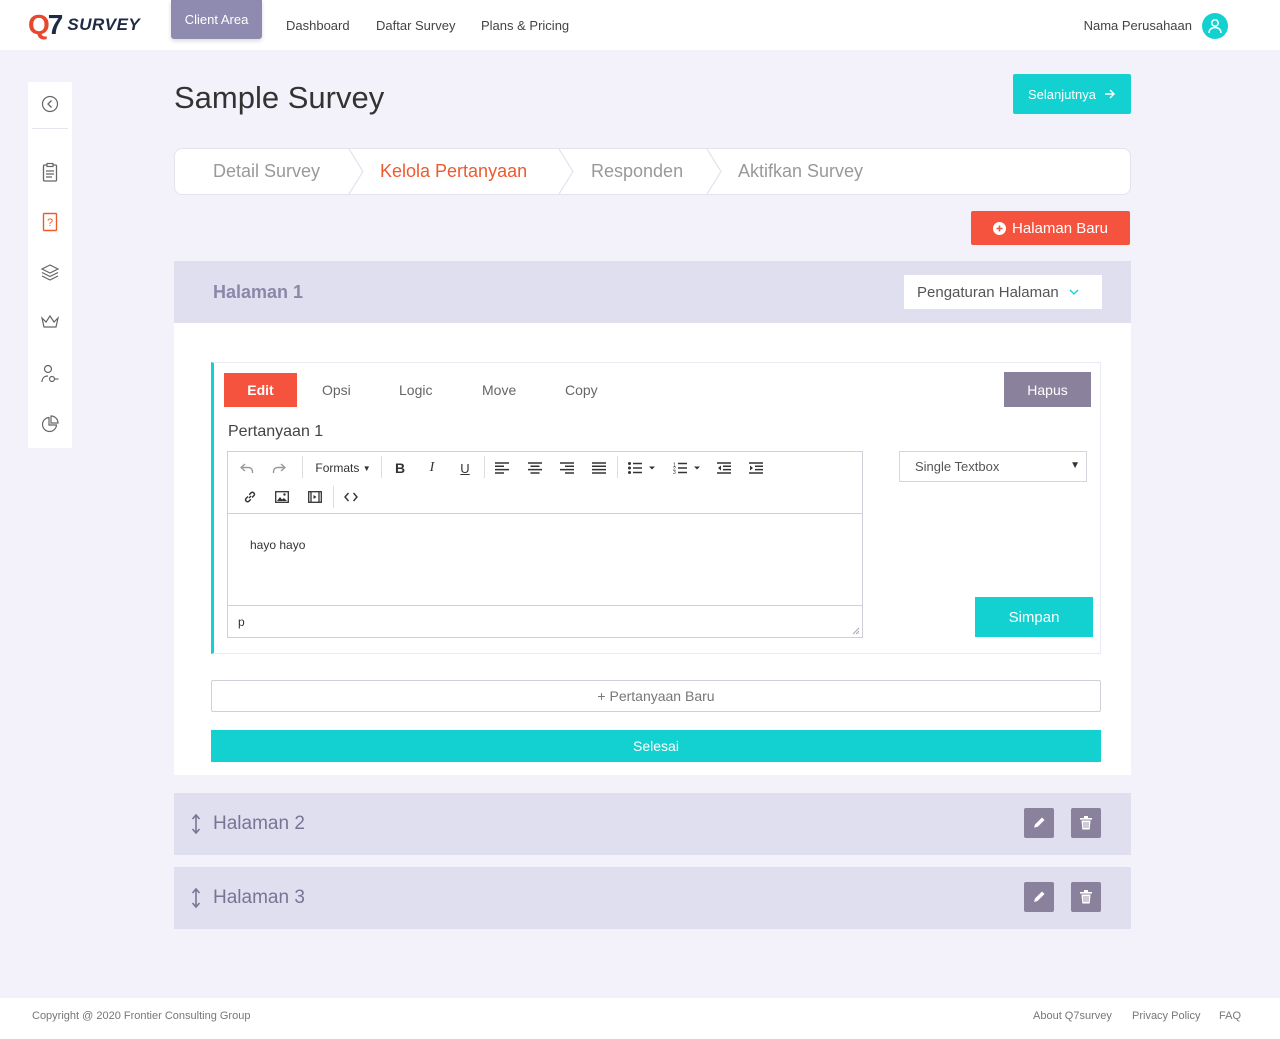  What do you see at coordinates (1166, 1016) in the screenshot?
I see `footer-link-privacy: Privacy Policy` at bounding box center [1166, 1016].